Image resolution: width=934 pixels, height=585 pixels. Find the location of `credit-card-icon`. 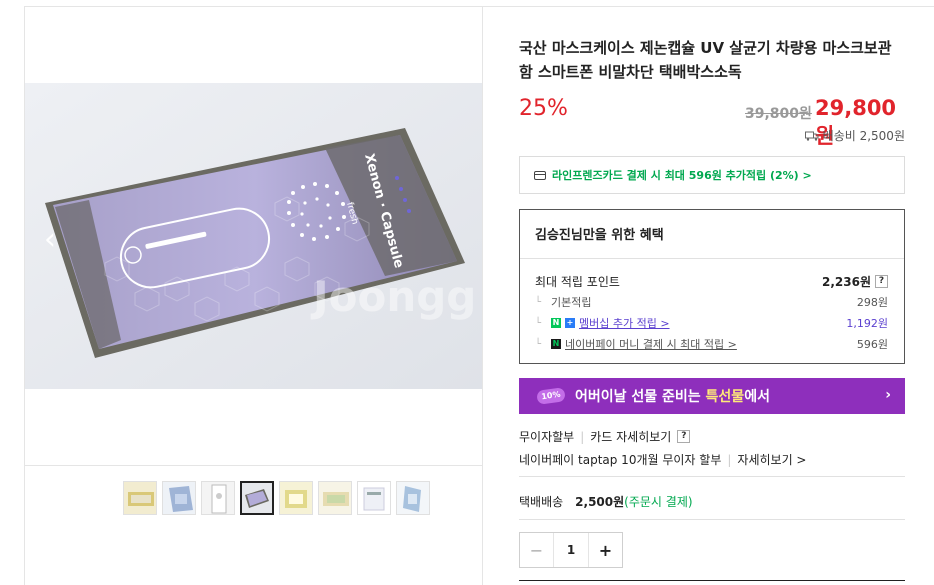

credit-card-icon is located at coordinates (540, 175).